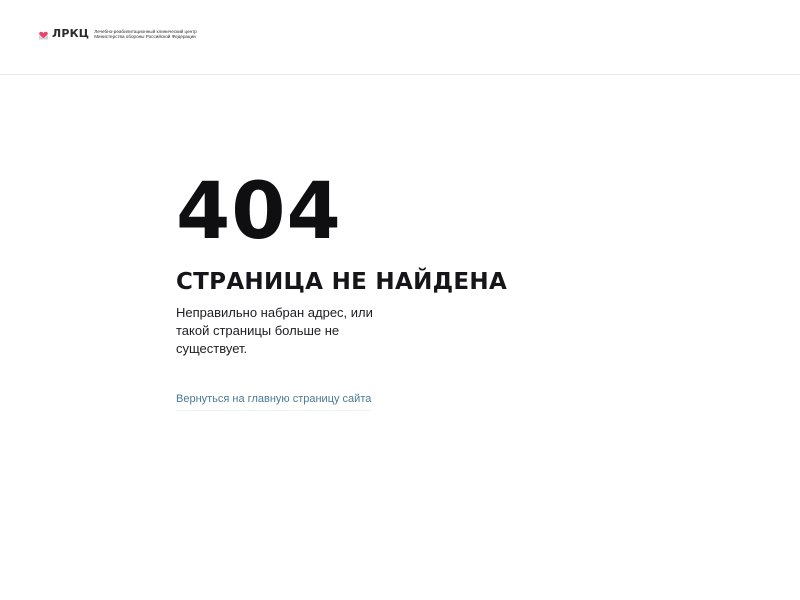 This screenshot has height=600, width=800. What do you see at coordinates (259, 212) in the screenshot?
I see `error-code: 404` at bounding box center [259, 212].